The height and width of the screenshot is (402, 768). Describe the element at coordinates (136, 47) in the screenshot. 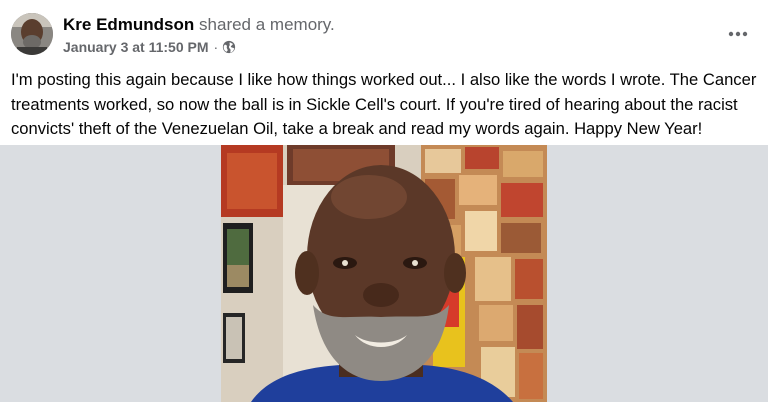

I see `post-timestamp-link: January 3 at 11:50 PM` at that location.